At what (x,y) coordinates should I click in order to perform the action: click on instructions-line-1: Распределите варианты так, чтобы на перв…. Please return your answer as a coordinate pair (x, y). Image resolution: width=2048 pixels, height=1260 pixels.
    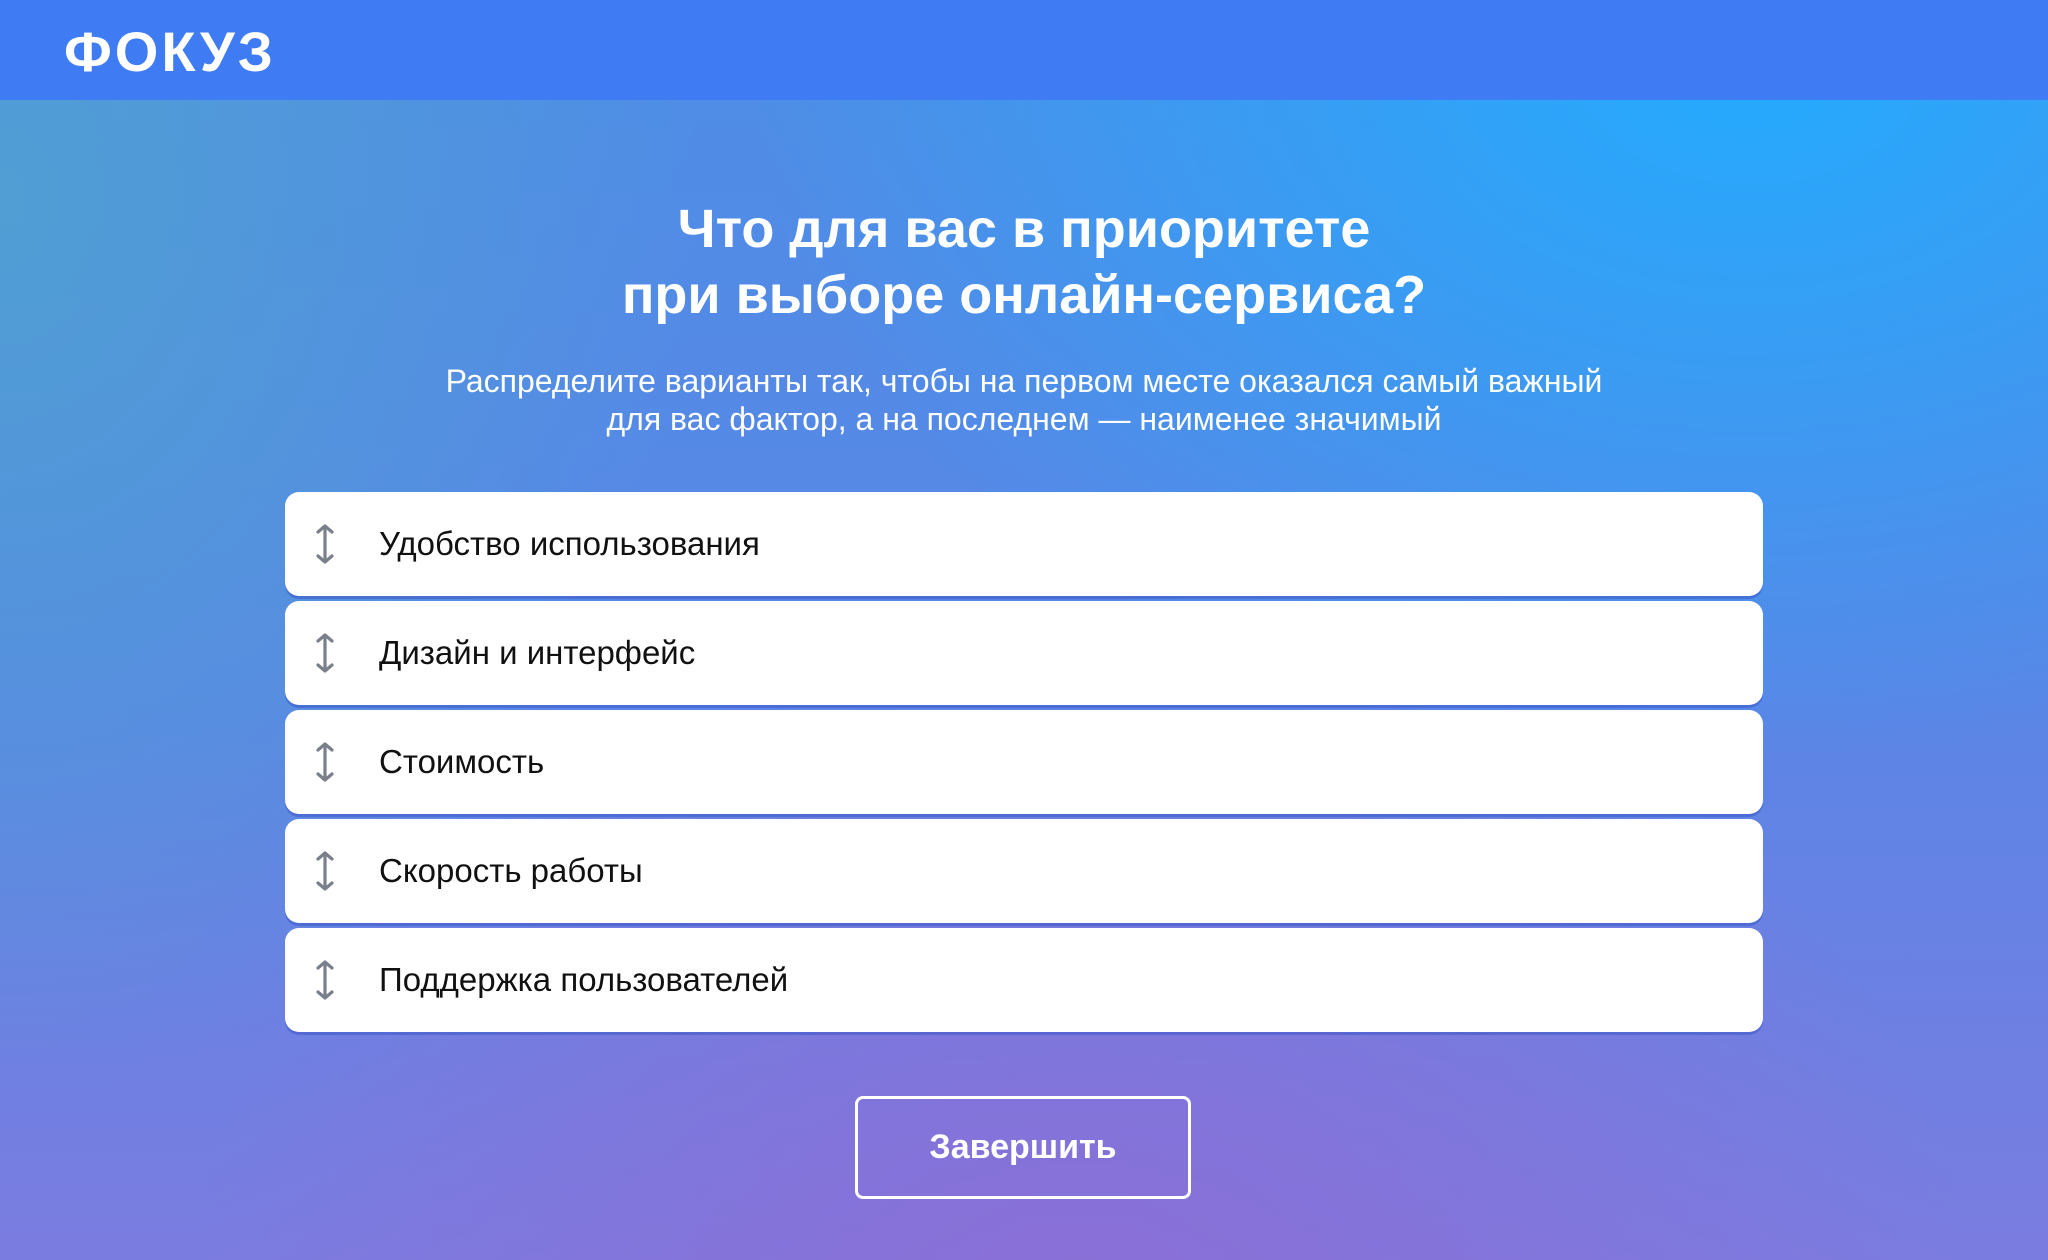
    Looking at the image, I should click on (1024, 381).